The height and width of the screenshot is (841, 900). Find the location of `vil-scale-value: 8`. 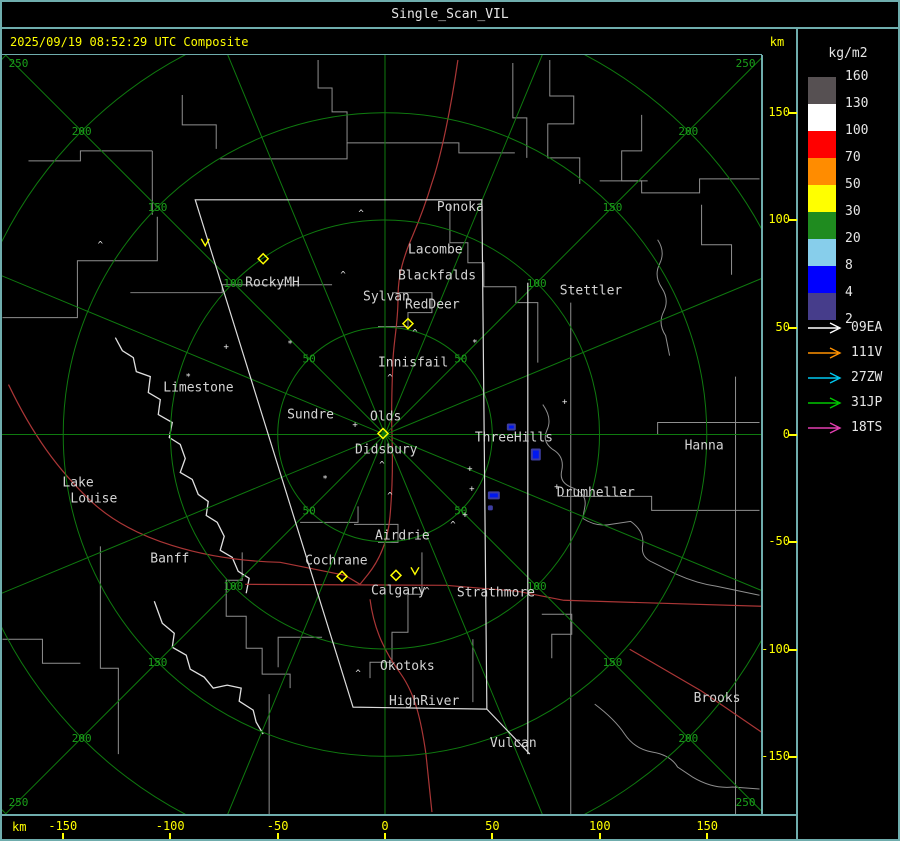

vil-scale-value: 8 is located at coordinates (849, 265).